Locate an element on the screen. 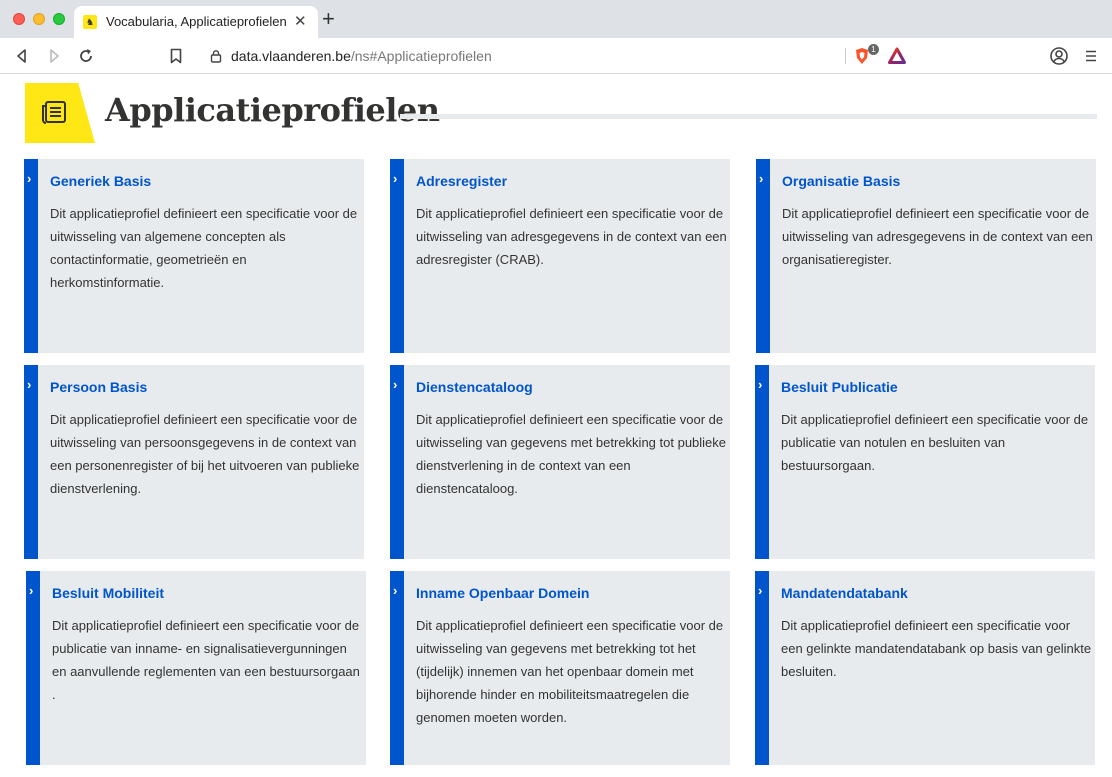  tab-close-icon: ✕ is located at coordinates (300, 21).